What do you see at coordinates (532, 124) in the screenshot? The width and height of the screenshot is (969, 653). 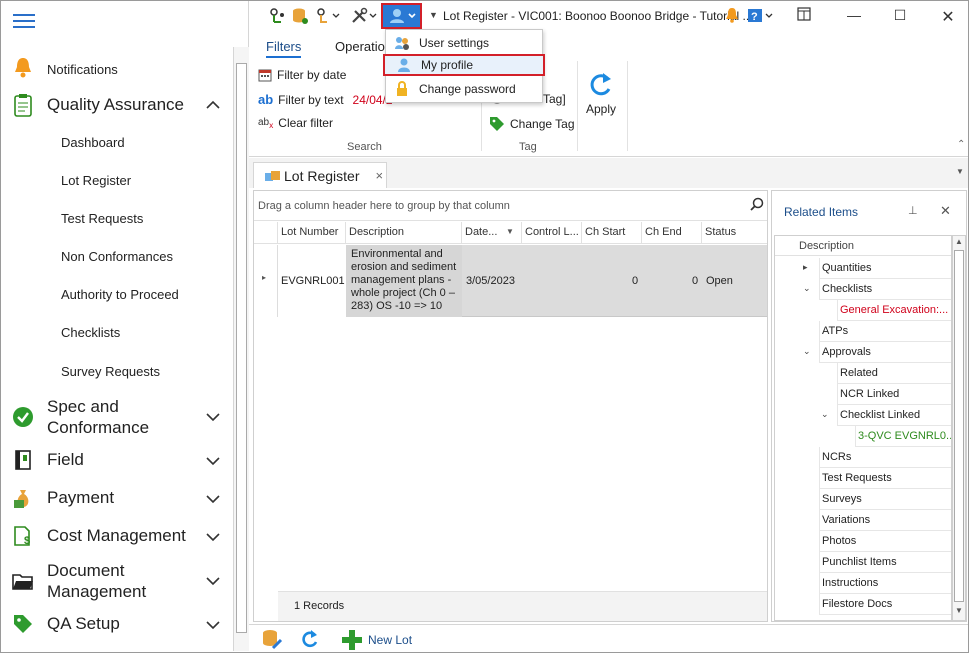 I see `change-tag-button: Change Tag` at bounding box center [532, 124].